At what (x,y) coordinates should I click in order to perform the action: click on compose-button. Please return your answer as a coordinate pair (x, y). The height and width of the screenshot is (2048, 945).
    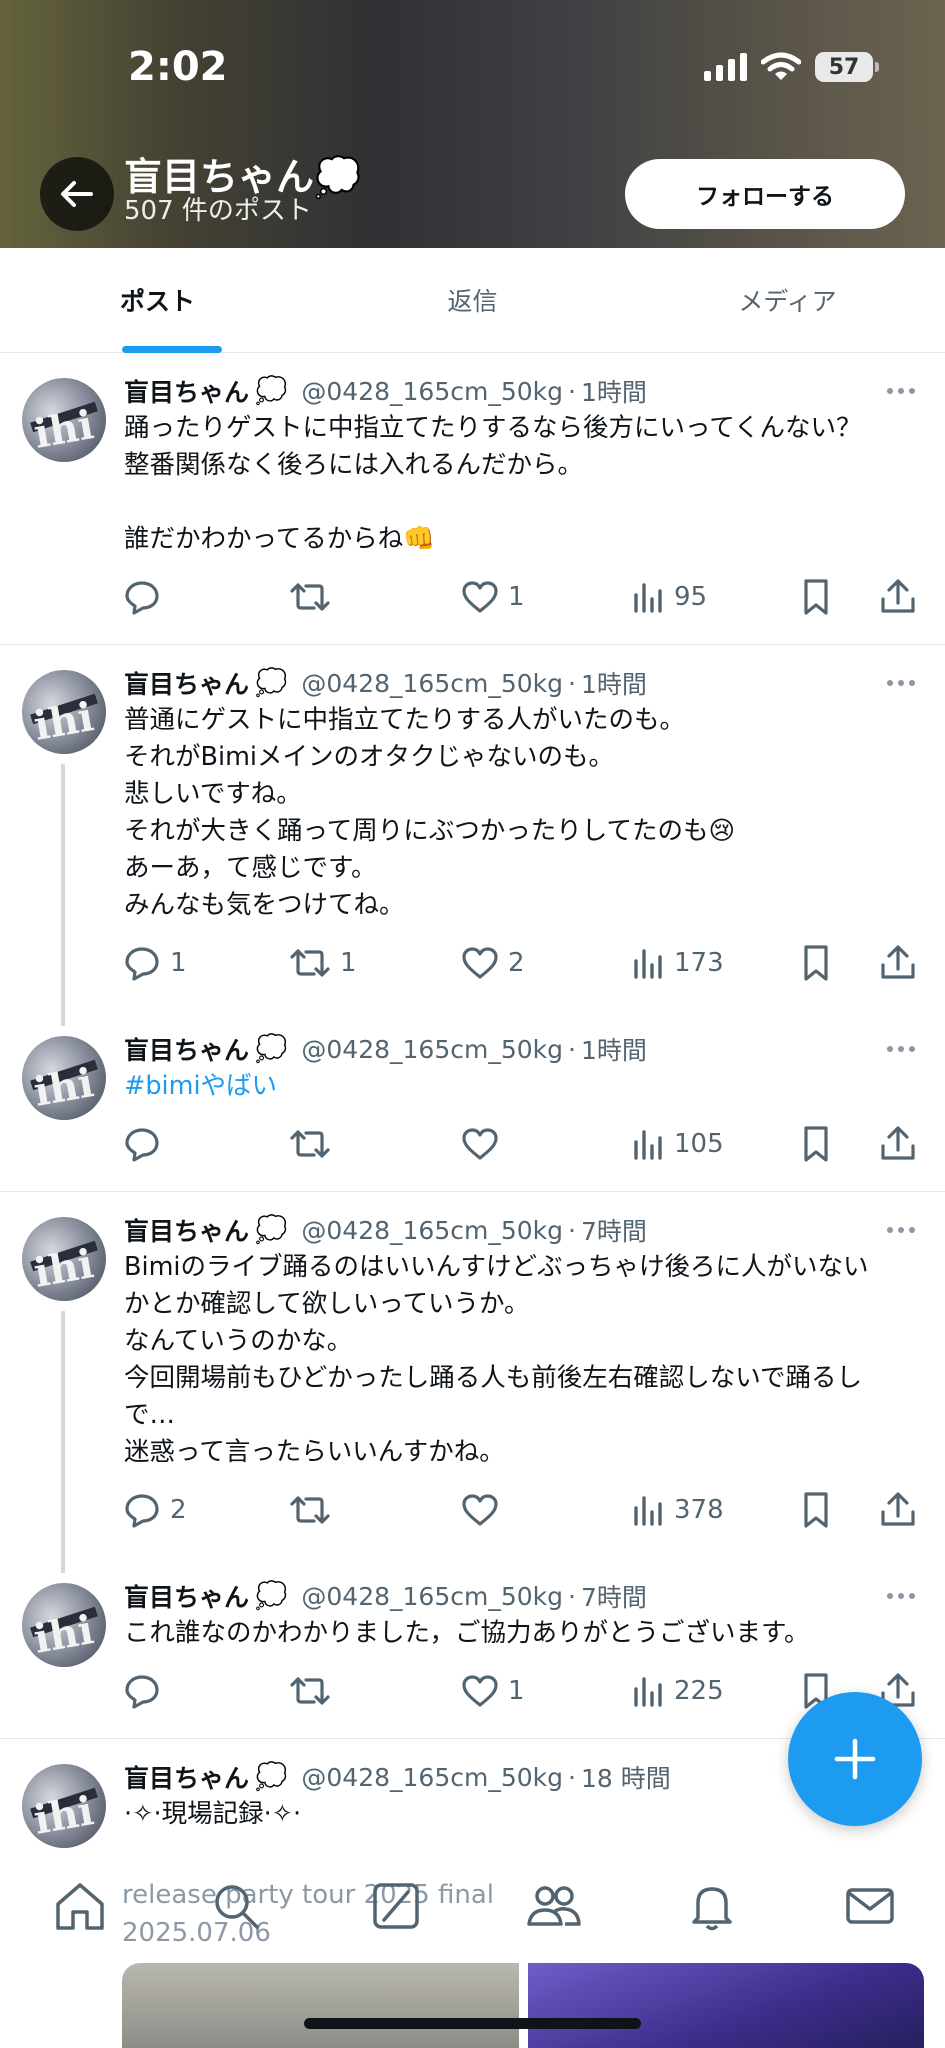
    Looking at the image, I should click on (855, 1759).